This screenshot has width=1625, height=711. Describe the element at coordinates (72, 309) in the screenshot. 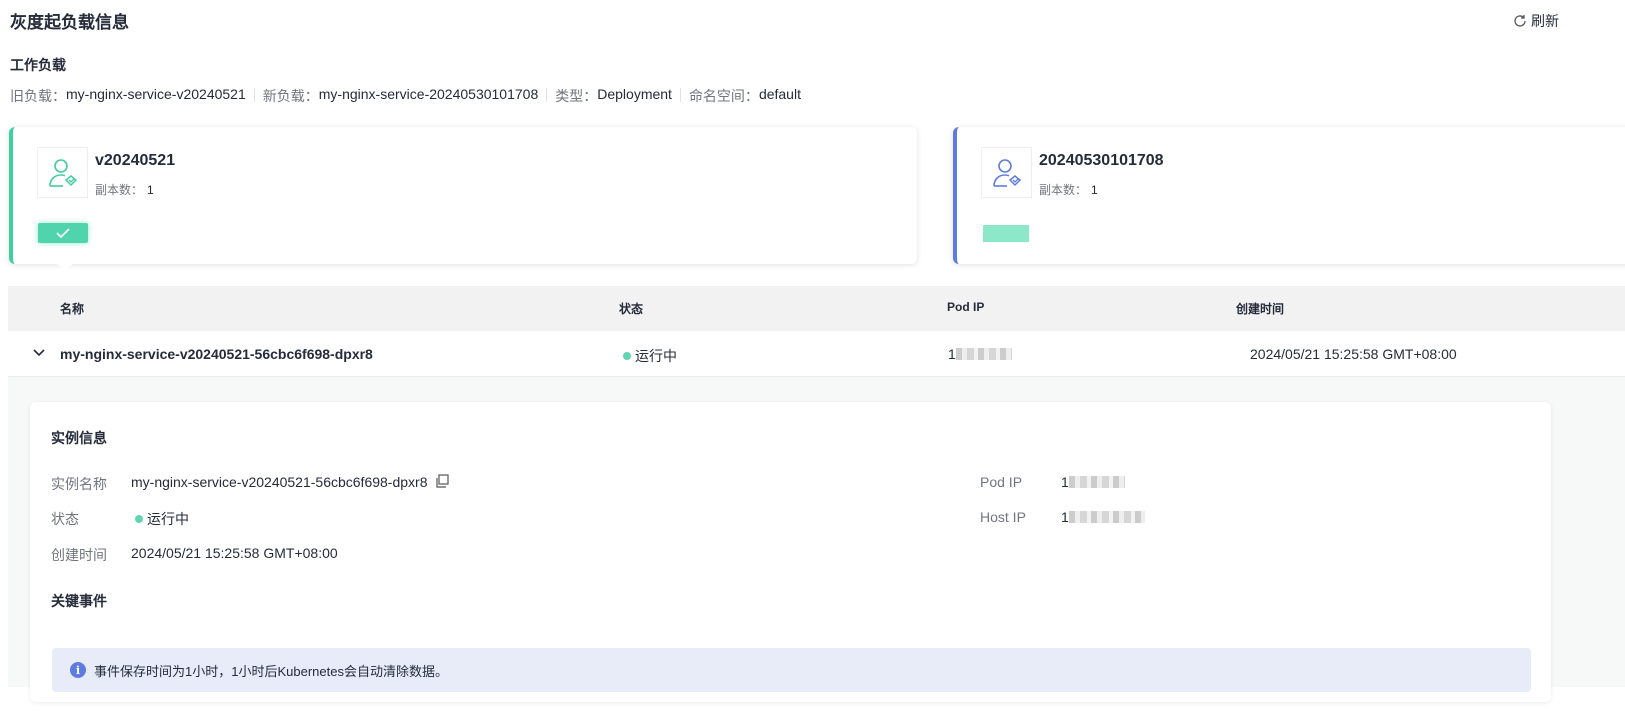

I see `col-name: 名称` at that location.